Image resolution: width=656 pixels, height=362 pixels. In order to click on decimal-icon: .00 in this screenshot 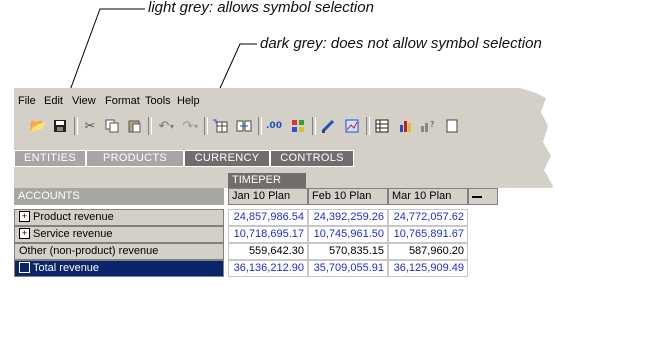, I will do `click(274, 126)`.